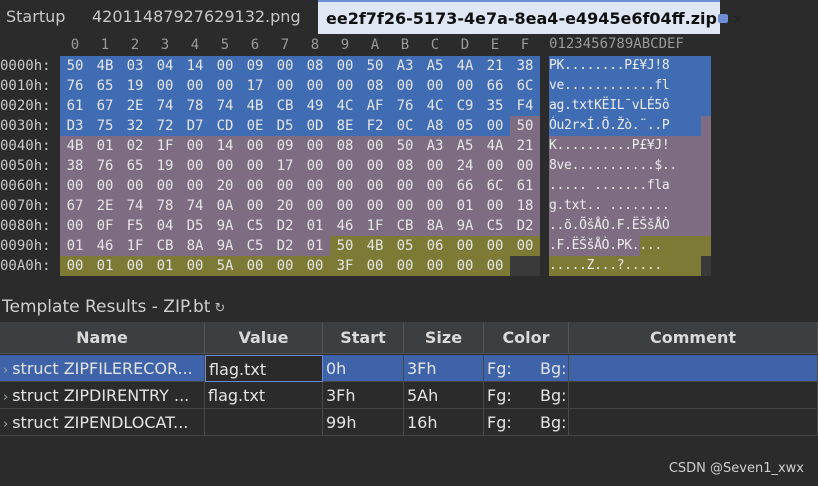  I want to click on cell-value: flag.txt, so click(264, 395).